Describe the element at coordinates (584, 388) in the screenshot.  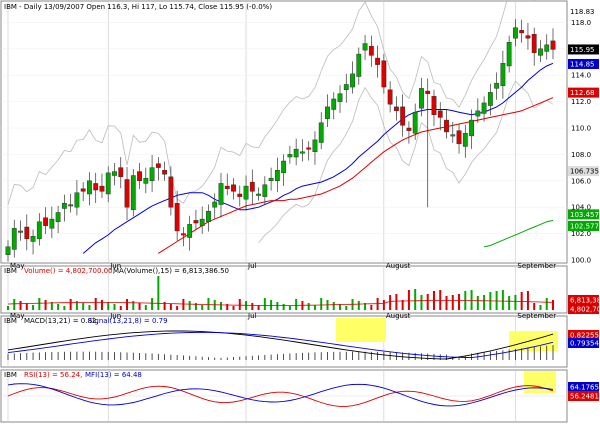
I see `badge-mfi: 64.1765` at that location.